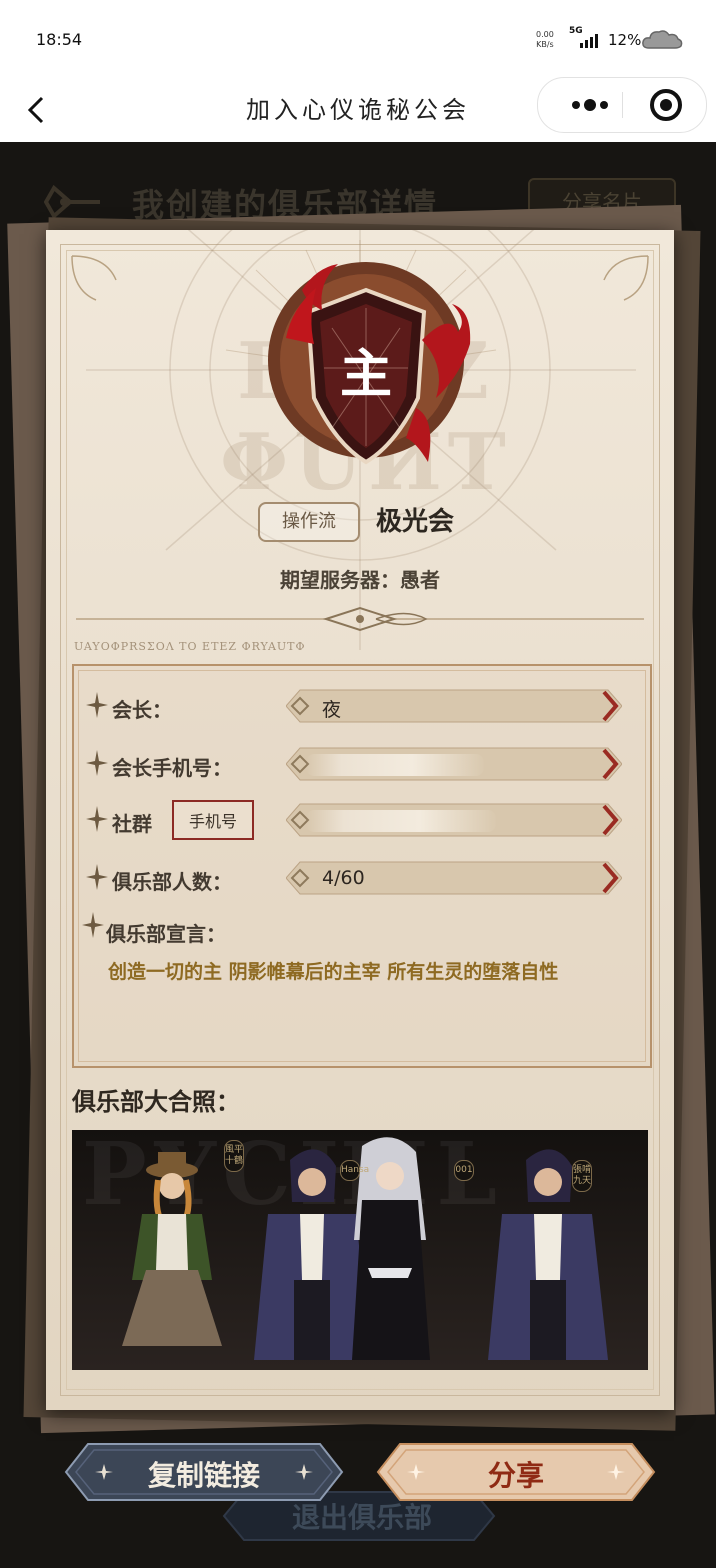 The image size is (716, 1568). Describe the element at coordinates (590, 105) in the screenshot. I see `more-dots-icon` at that location.